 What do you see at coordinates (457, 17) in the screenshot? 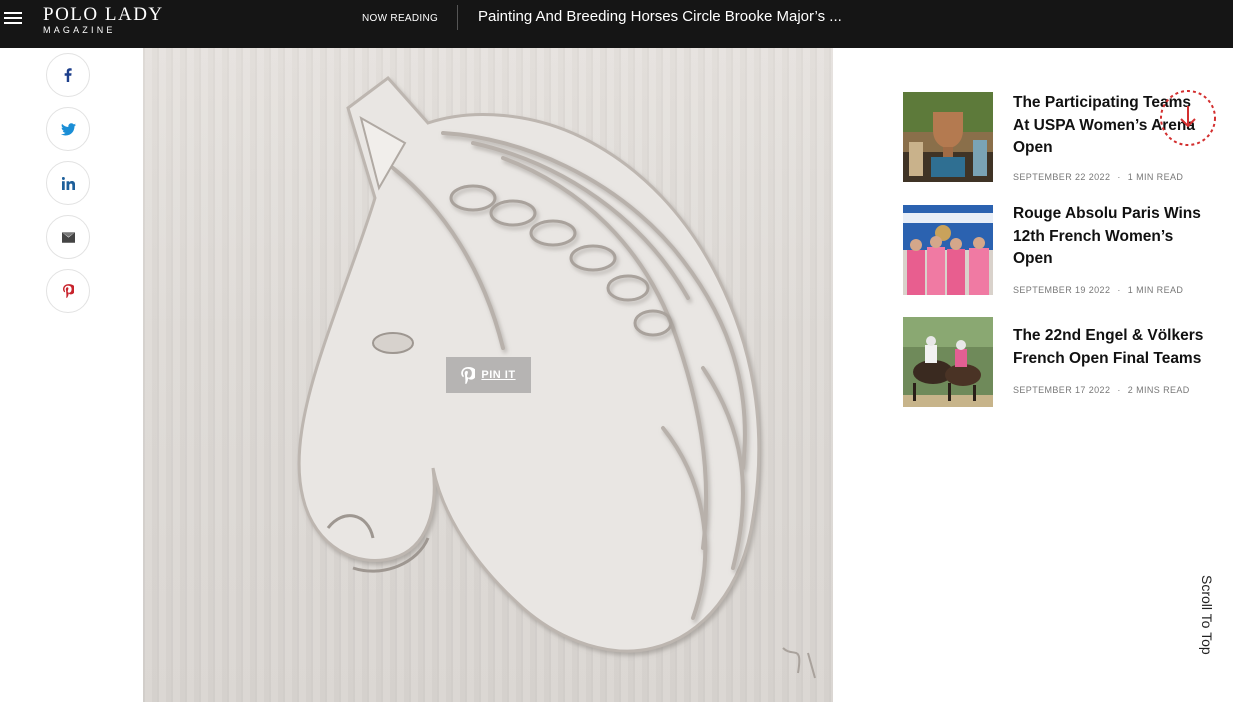
I see `header-divider` at bounding box center [457, 17].